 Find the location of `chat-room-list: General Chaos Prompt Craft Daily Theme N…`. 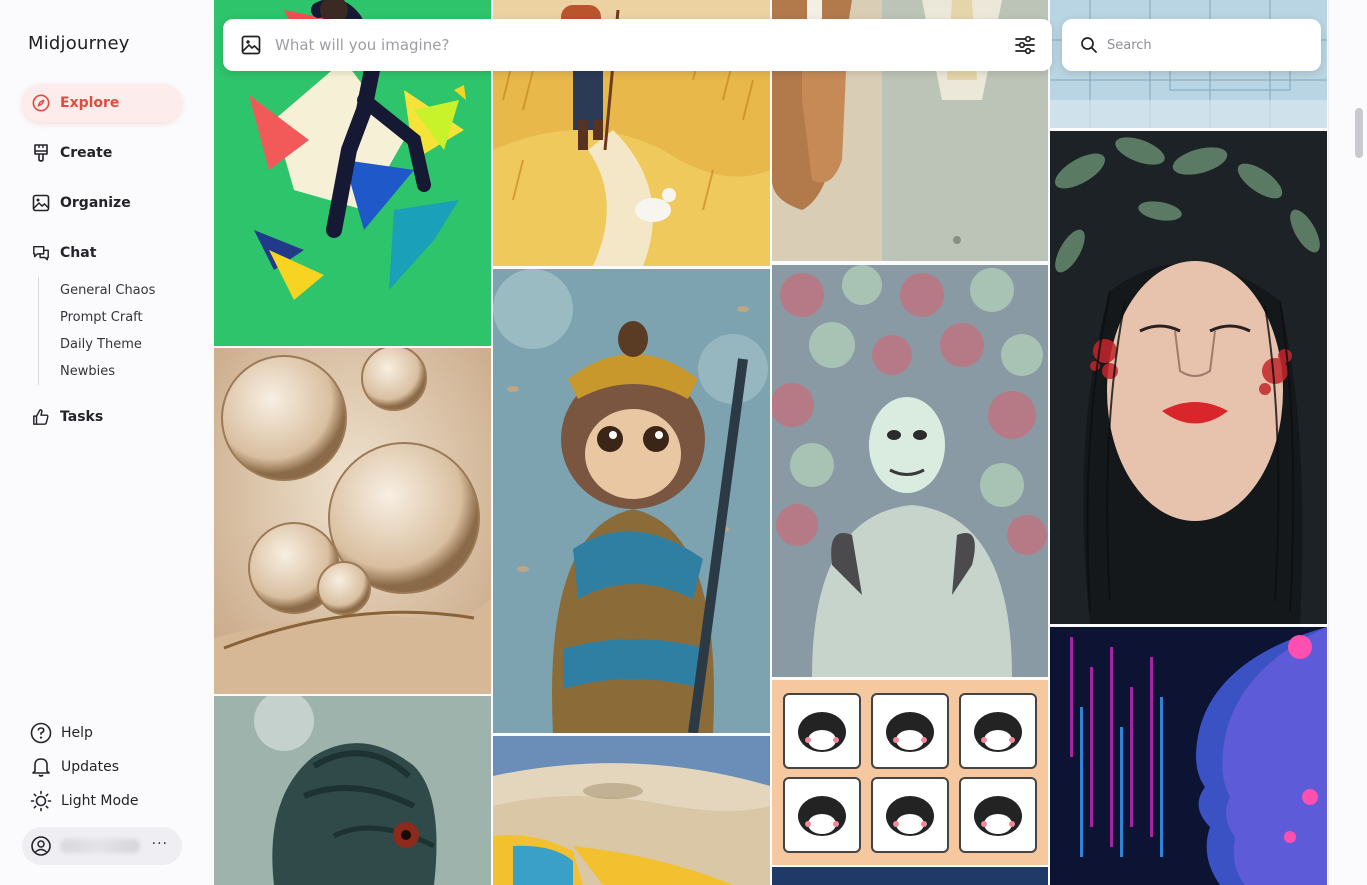

chat-room-list: General Chaos Prompt Craft Daily Theme N… is located at coordinates (96, 331).